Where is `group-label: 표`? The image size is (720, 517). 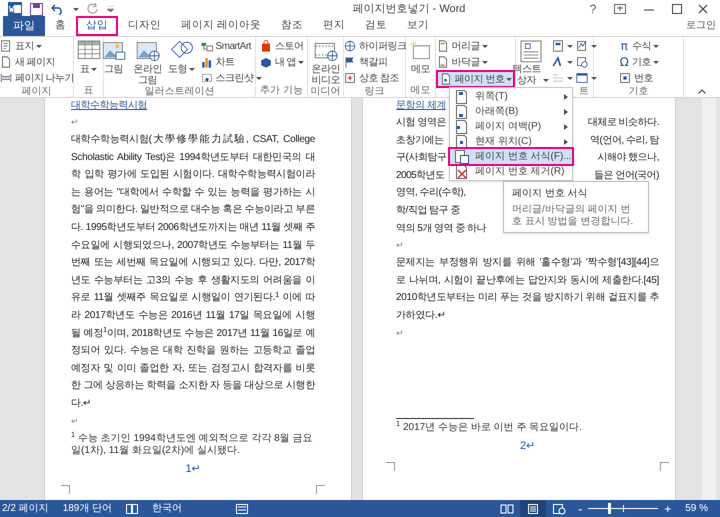 group-label: 표 is located at coordinates (89, 90).